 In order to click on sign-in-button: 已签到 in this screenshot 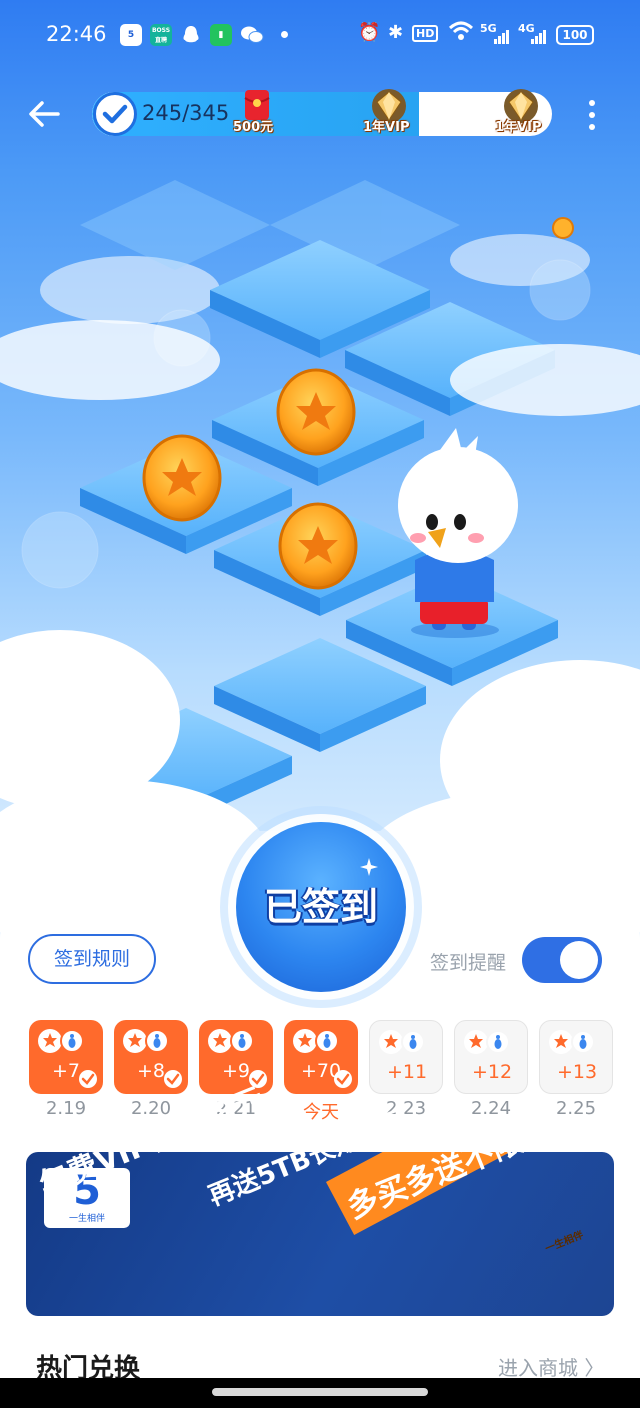, I will do `click(321, 907)`.